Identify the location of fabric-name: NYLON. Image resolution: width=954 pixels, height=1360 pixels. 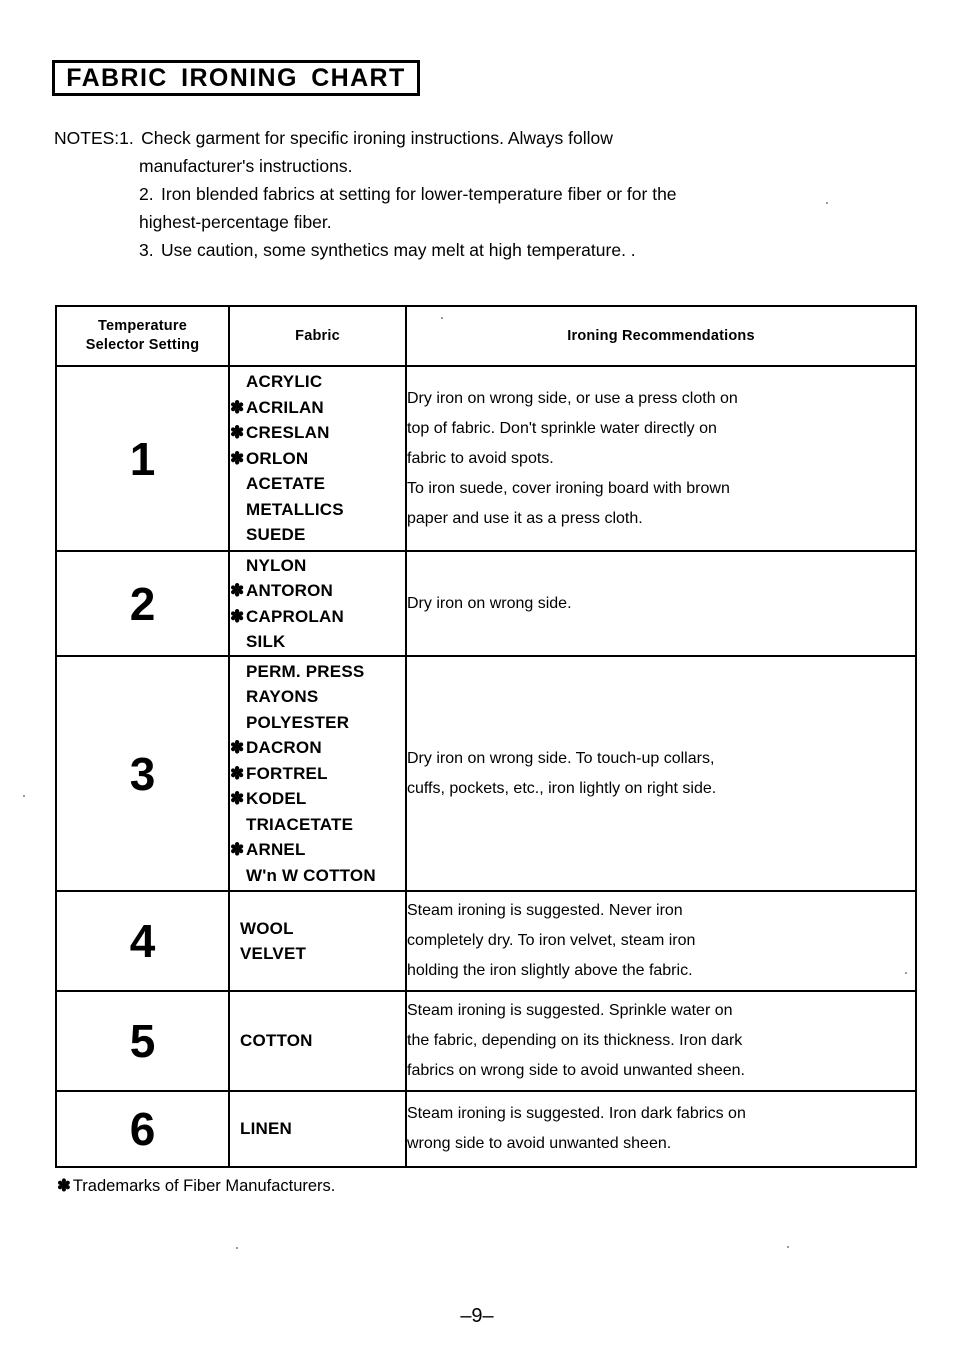
(276, 565).